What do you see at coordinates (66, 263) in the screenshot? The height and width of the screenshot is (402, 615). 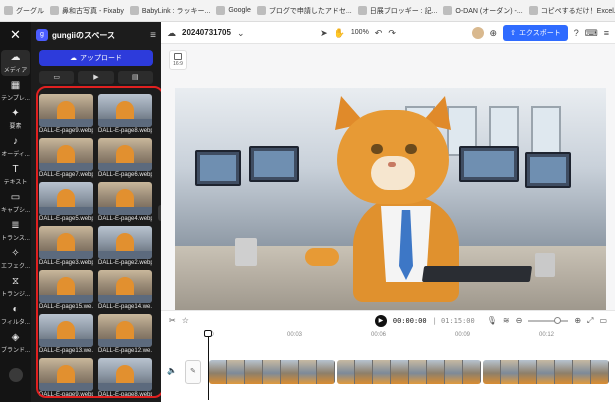 I see `media-filename: DALL-E-page3.webp` at bounding box center [66, 263].